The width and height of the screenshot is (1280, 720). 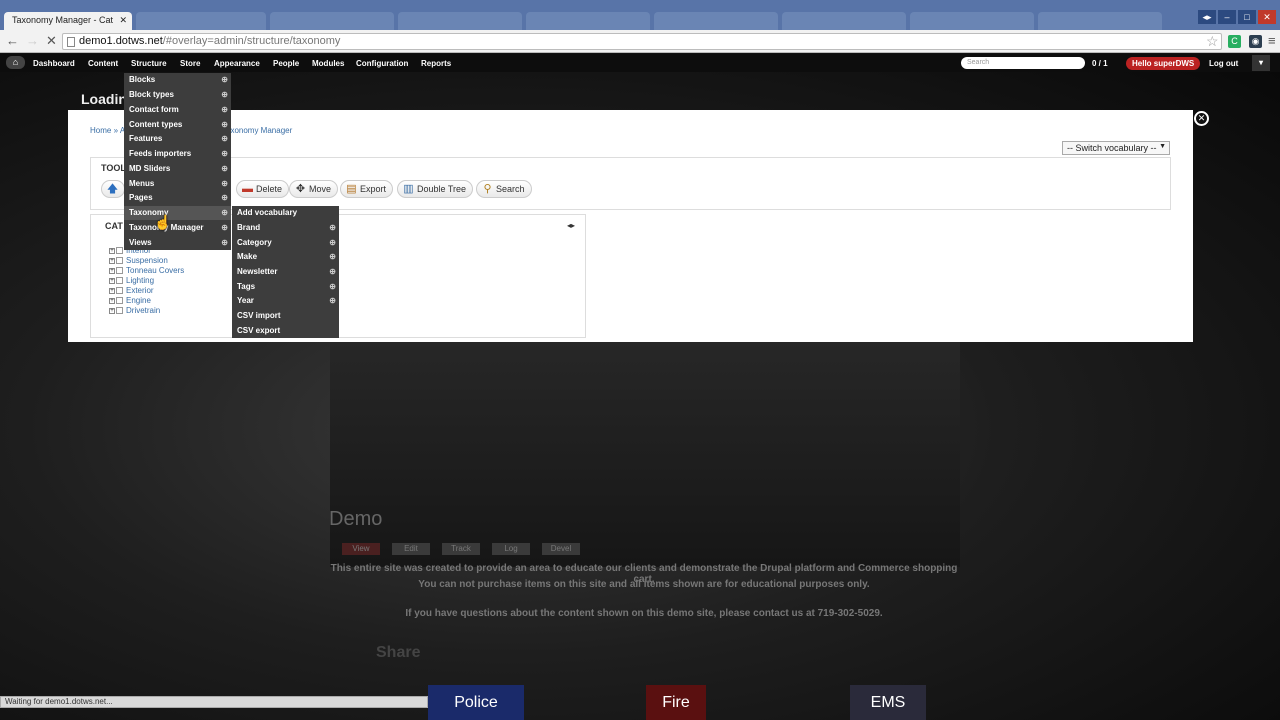 I want to click on tree-term: + Exterior, so click(x=131, y=290).